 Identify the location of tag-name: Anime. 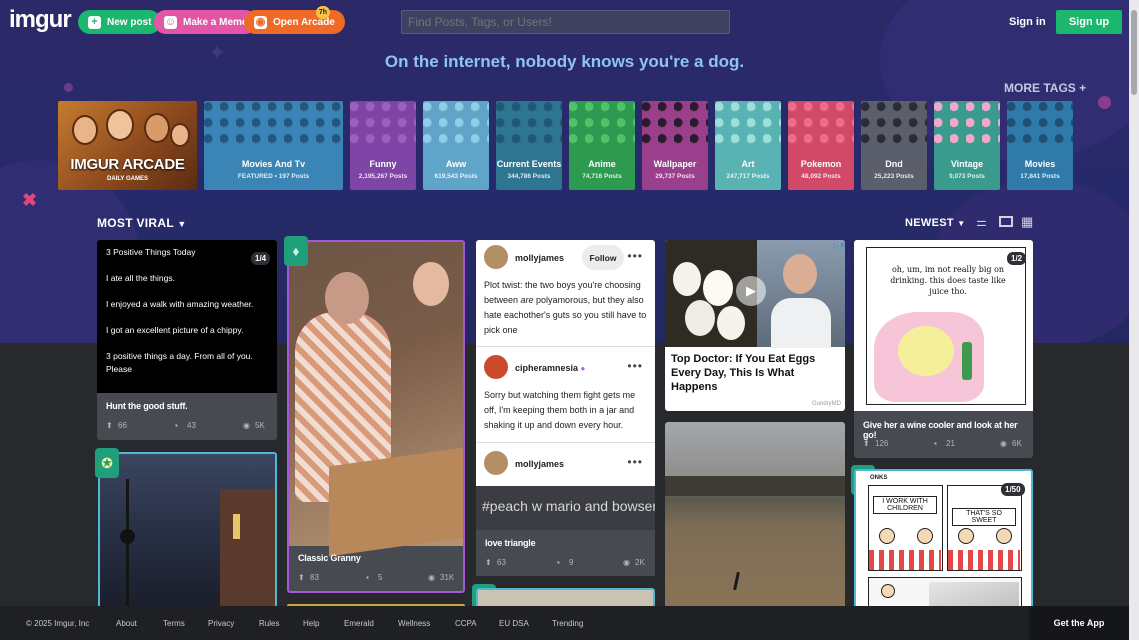
(602, 164).